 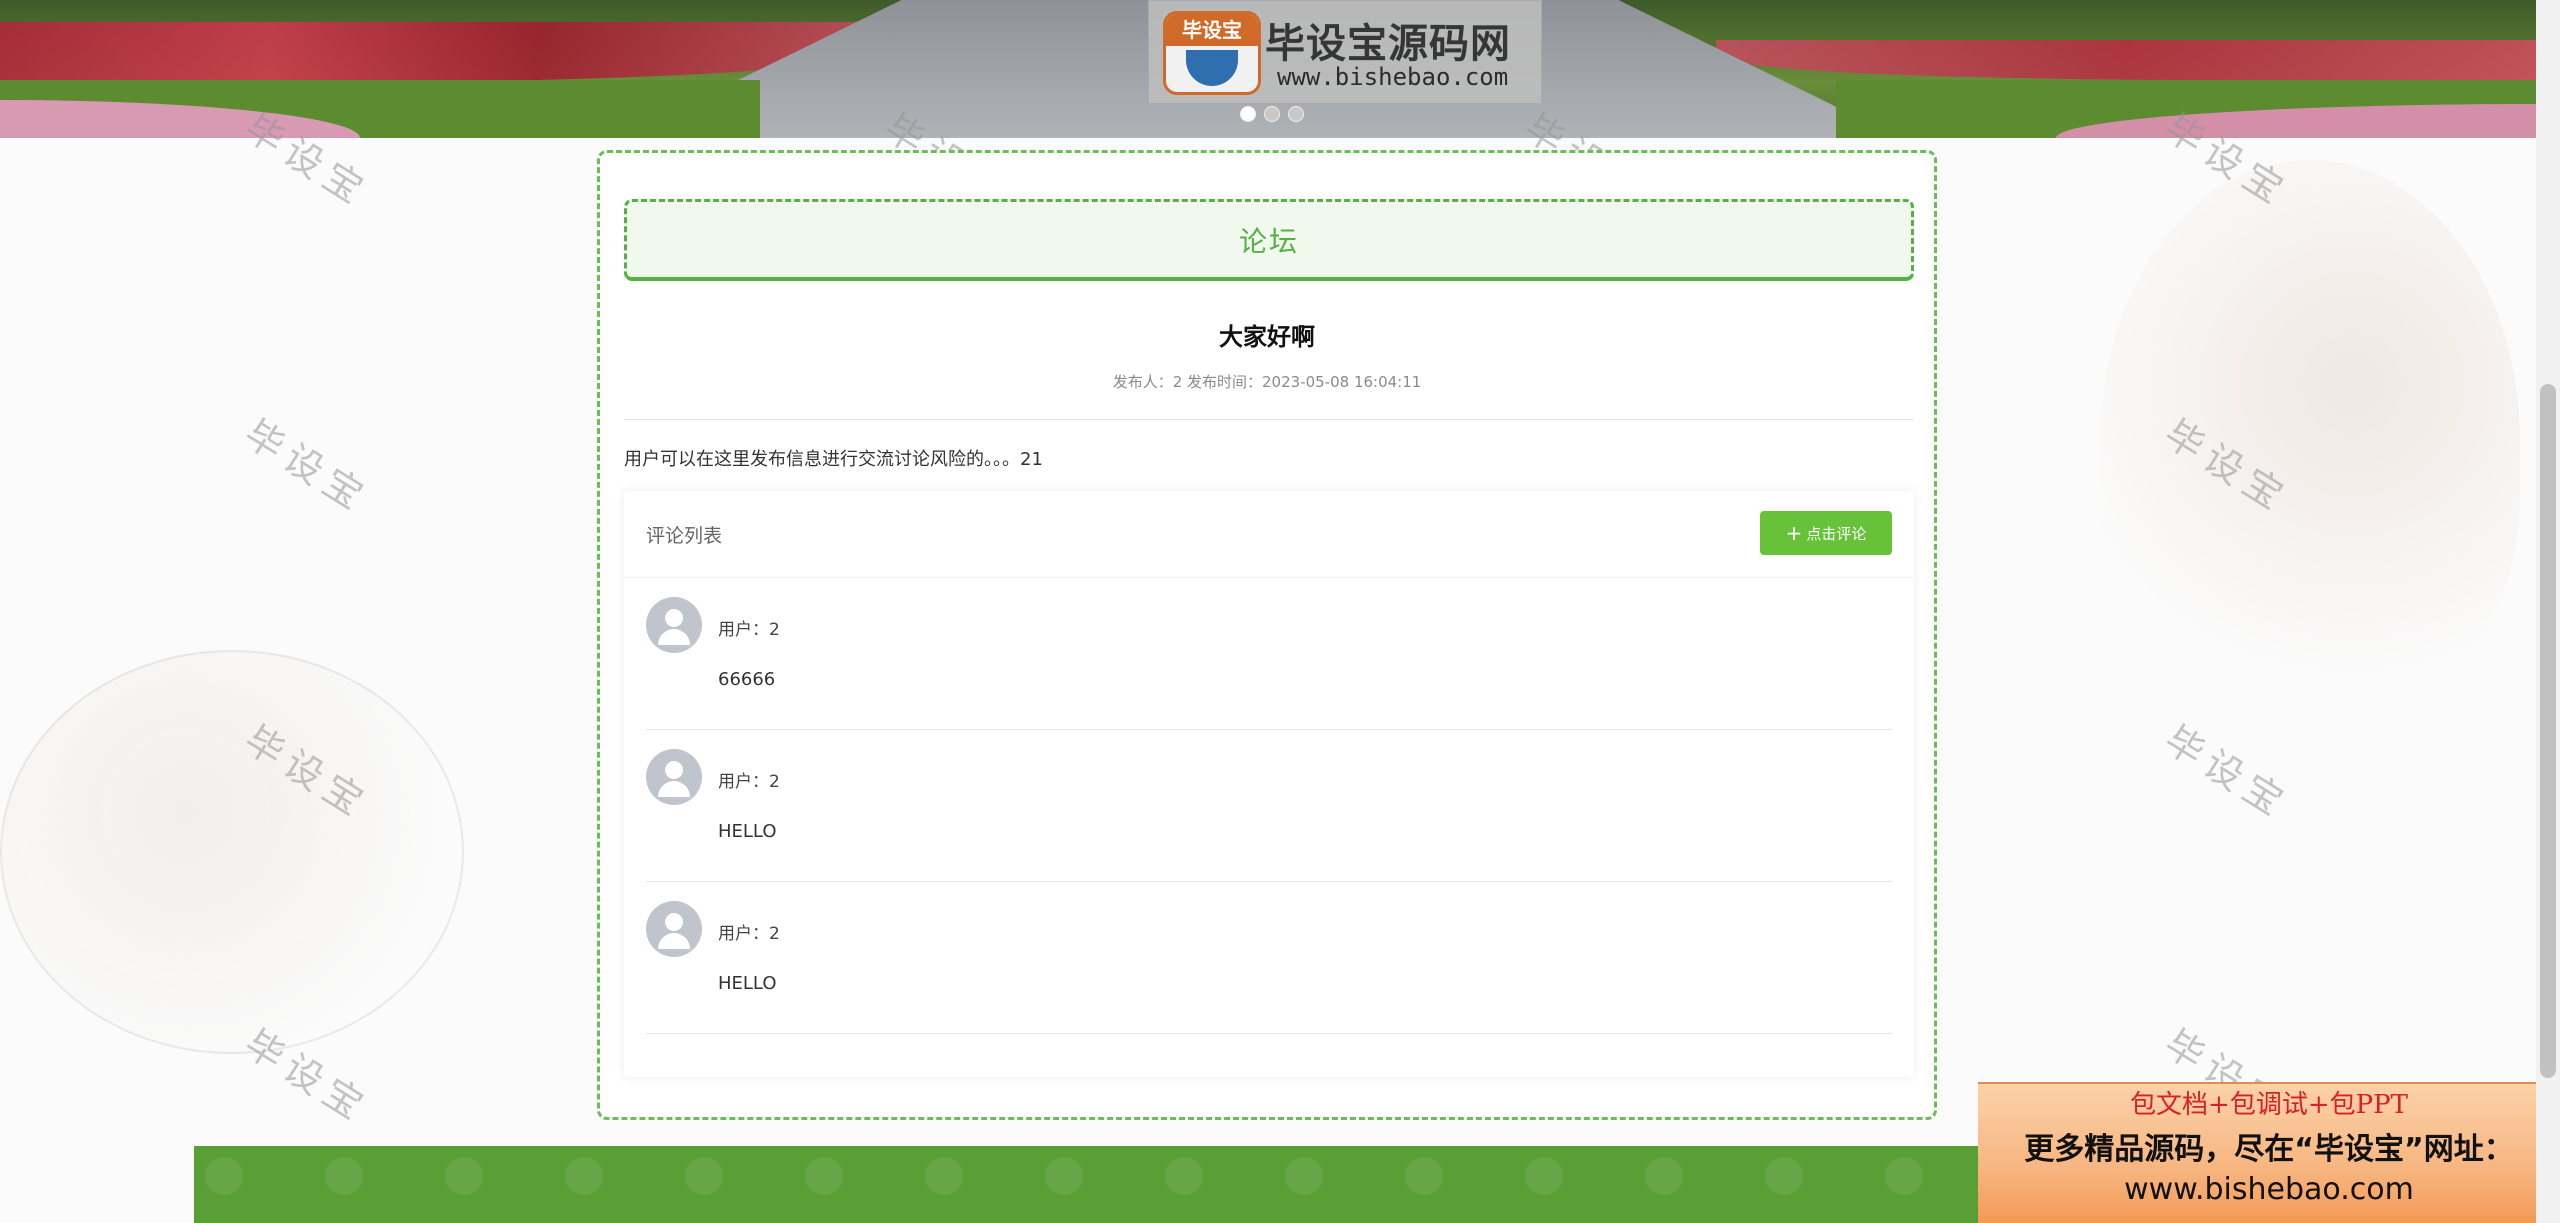 I want to click on add-comment-button: + 点击评论, so click(x=1826, y=533).